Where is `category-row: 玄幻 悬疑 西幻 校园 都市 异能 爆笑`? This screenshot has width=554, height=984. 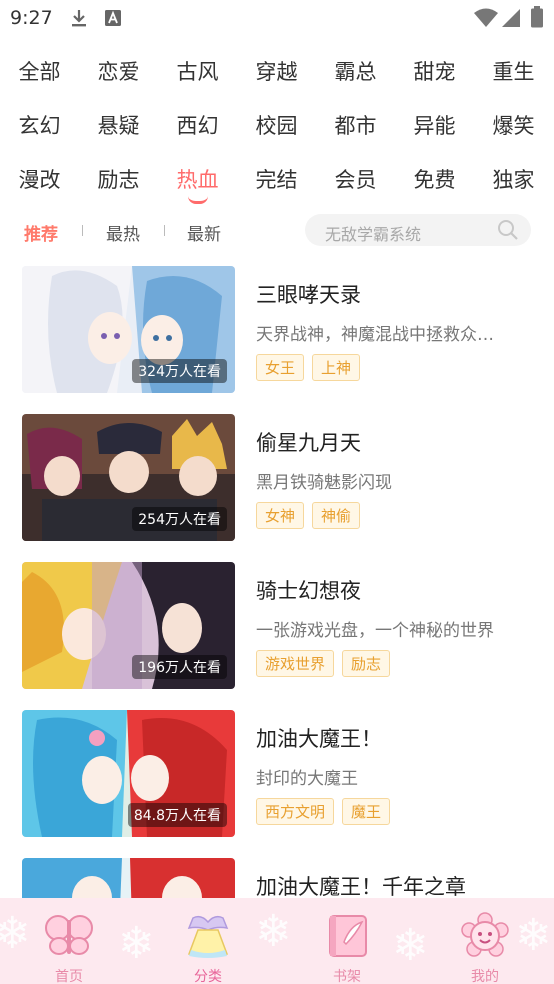
category-row: 玄幻 悬疑 西幻 校园 都市 异能 爆笑 is located at coordinates (277, 129).